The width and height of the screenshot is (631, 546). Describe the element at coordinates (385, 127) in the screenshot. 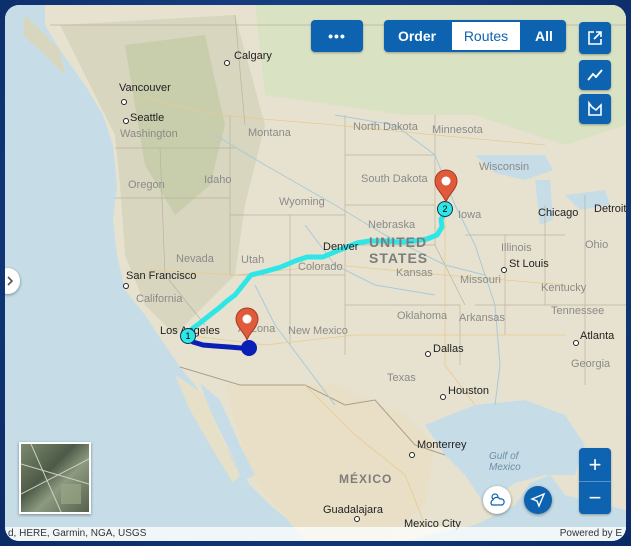

I see `region-label: North Dakota` at that location.